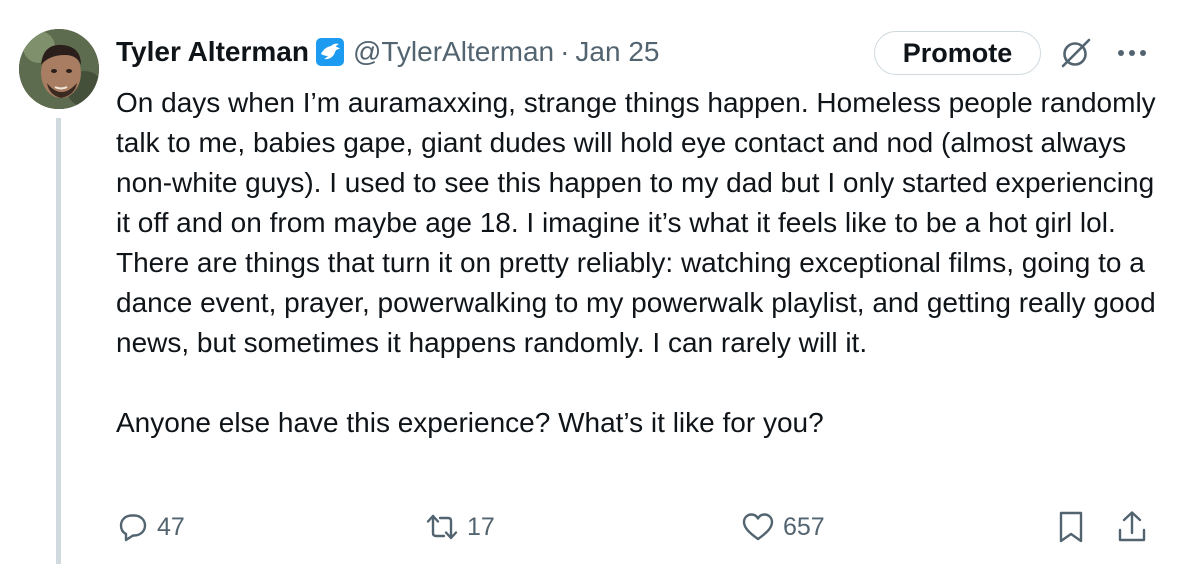 Image resolution: width=1178 pixels, height=564 pixels. What do you see at coordinates (442, 527) in the screenshot?
I see `repost-icon` at bounding box center [442, 527].